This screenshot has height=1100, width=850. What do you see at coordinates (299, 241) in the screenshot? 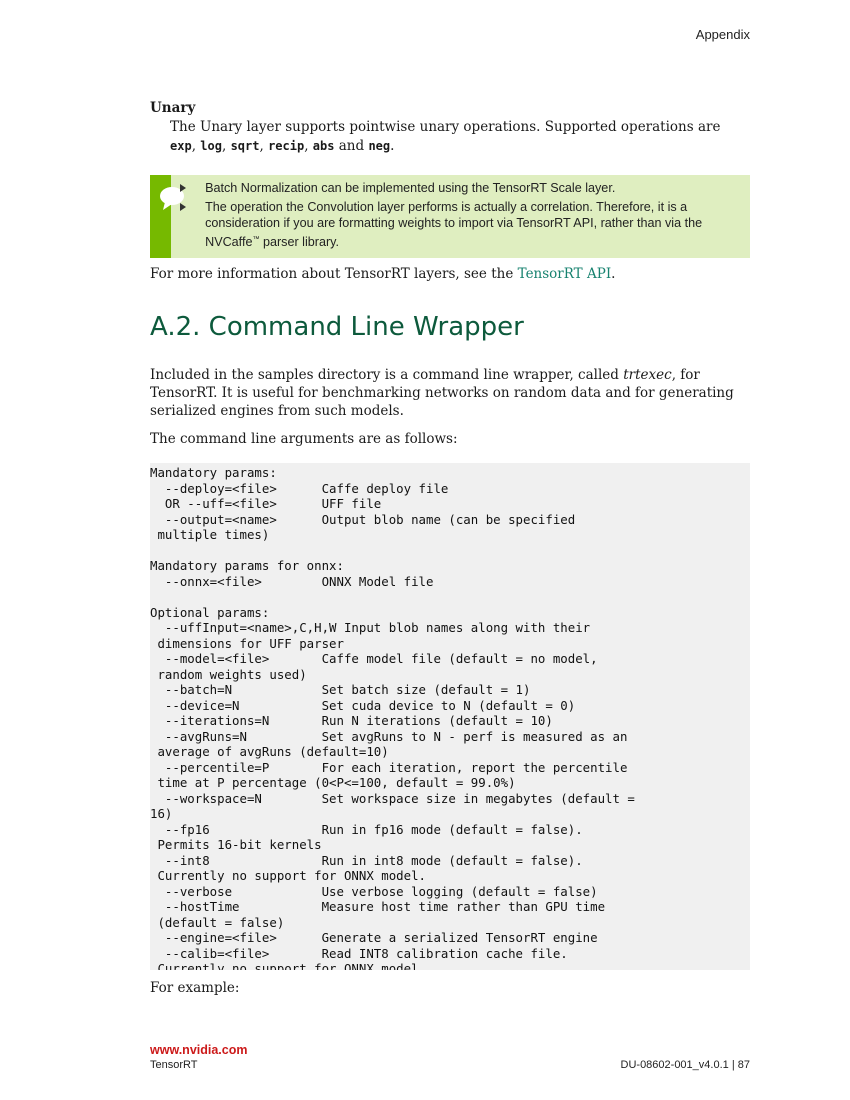
I see `note-bullet-text-end: parser library.` at bounding box center [299, 241].